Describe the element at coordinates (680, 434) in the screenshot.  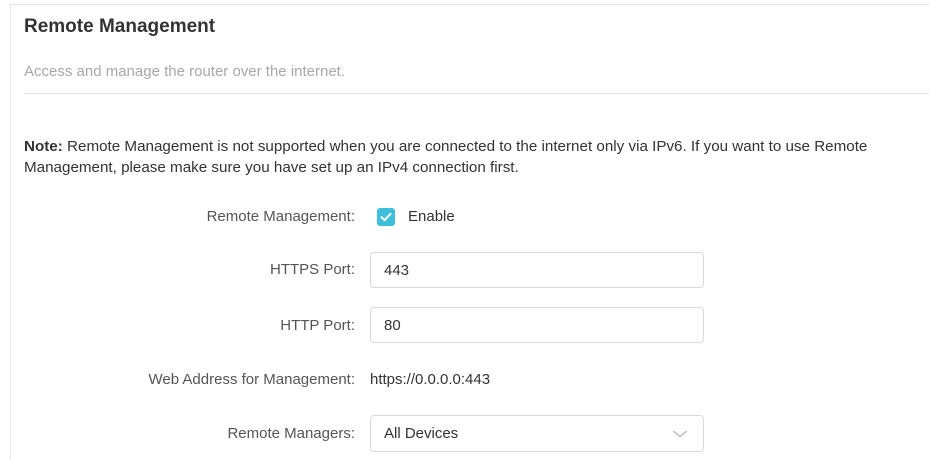
I see `chevron-down-icon` at that location.